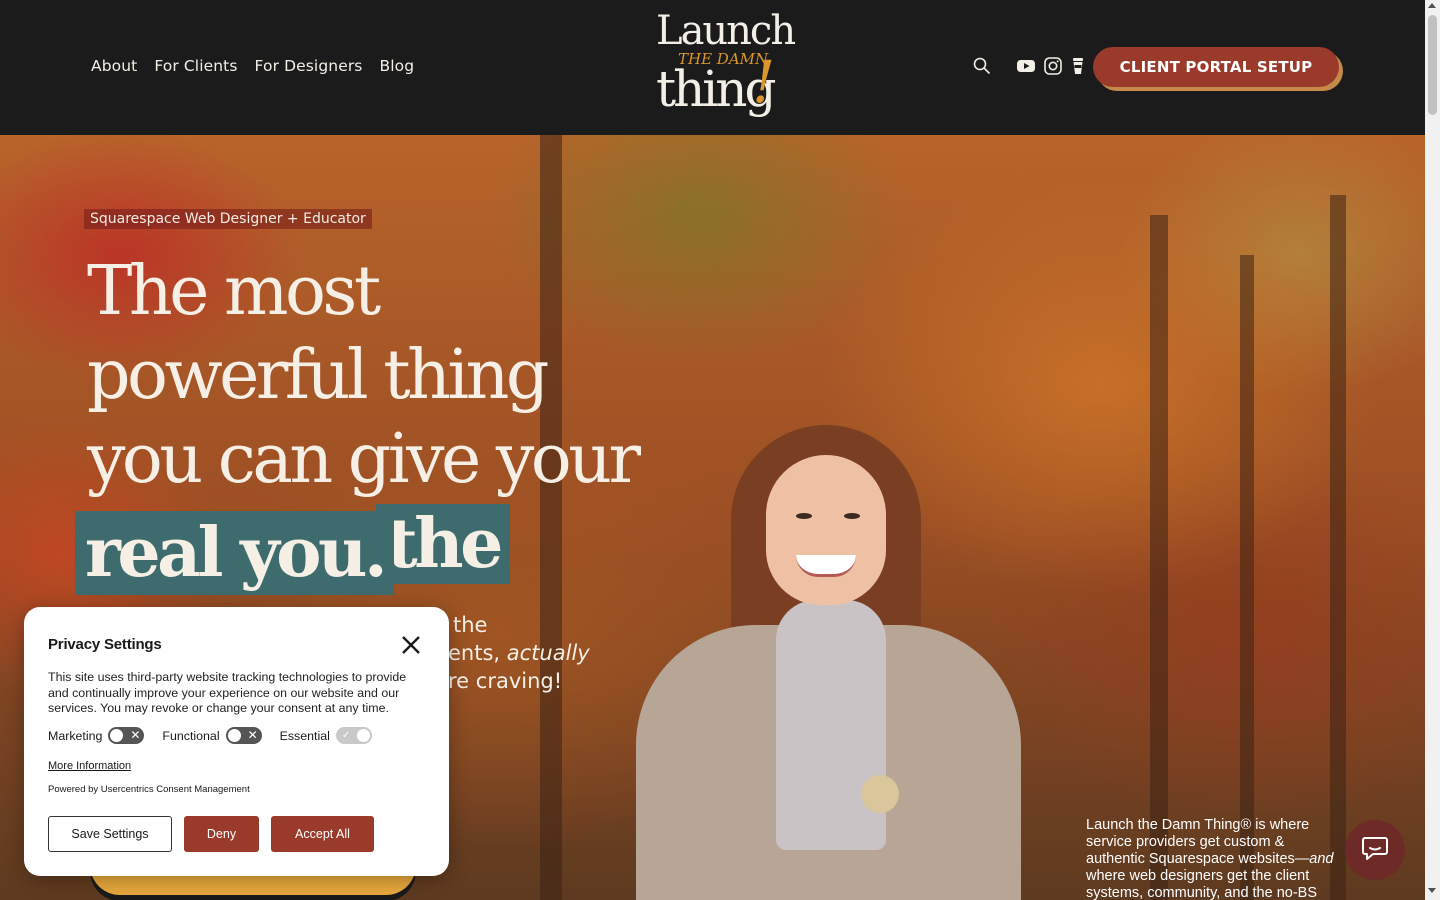  I want to click on scroll-thumb, so click(1432, 65).